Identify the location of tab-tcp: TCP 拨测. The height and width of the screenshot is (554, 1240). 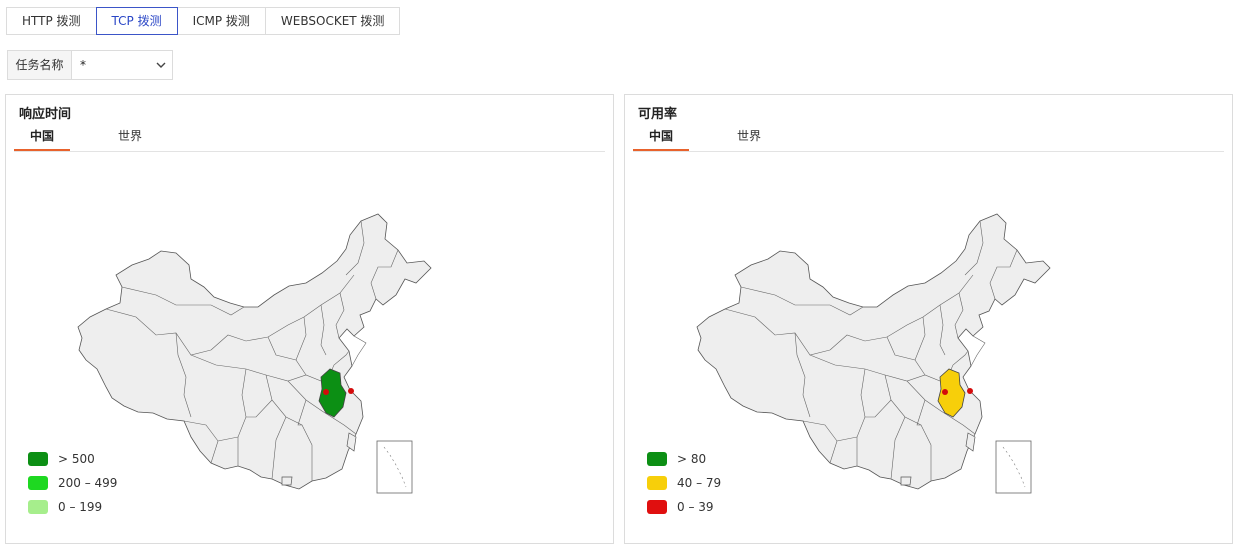
(136, 21).